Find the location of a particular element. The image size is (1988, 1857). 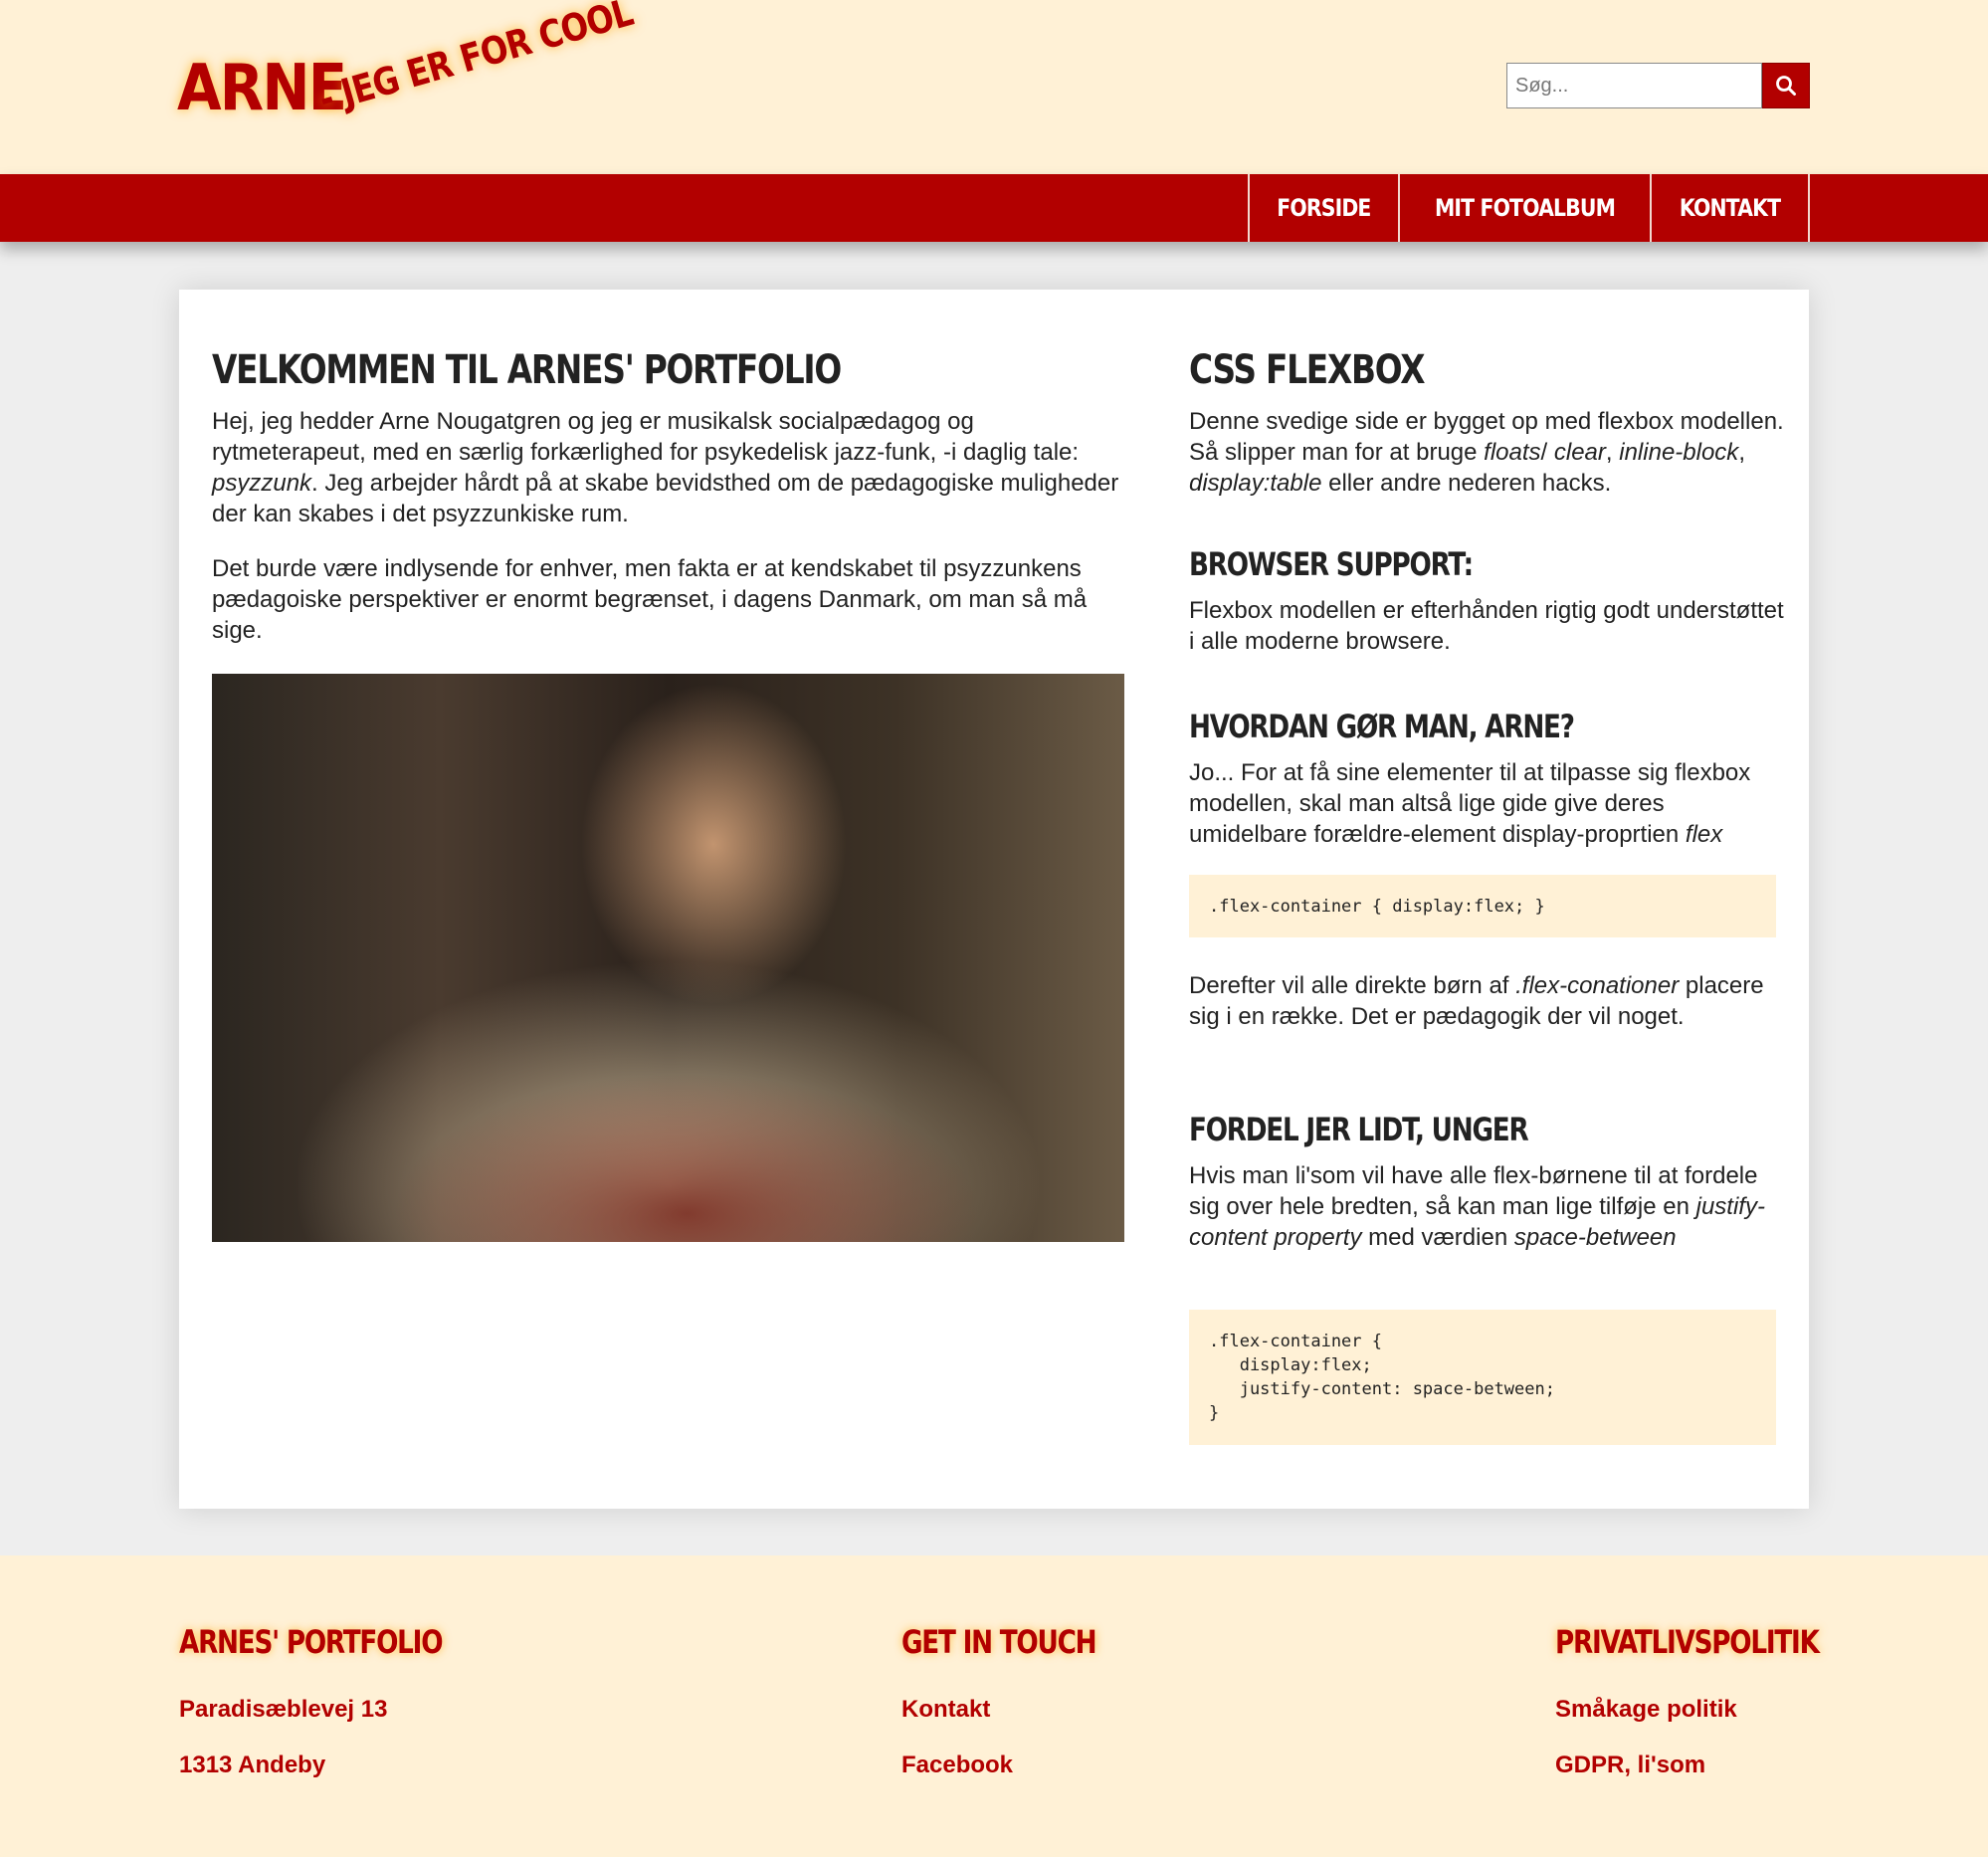

flexbox-title: CSS FLEXBOX is located at coordinates (1308, 370).